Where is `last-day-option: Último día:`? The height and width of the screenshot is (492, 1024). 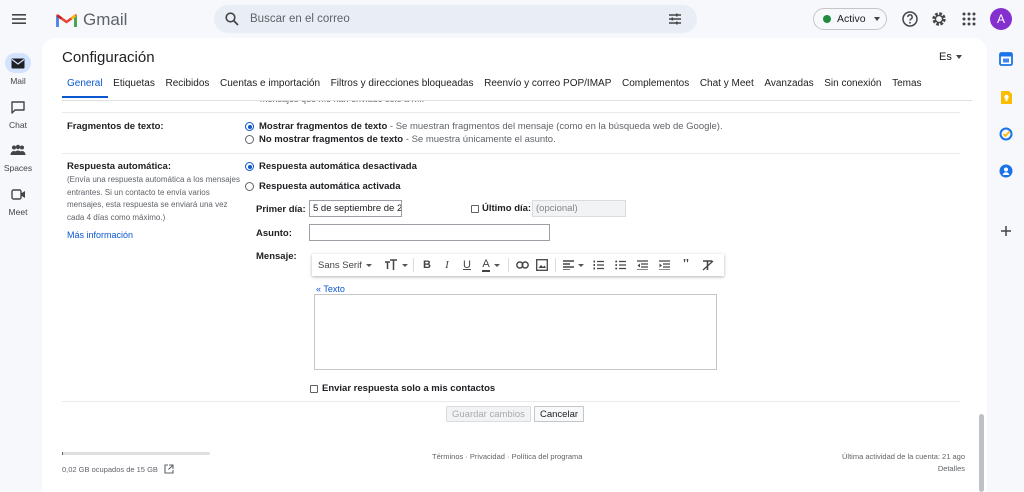 last-day-option: Último día: is located at coordinates (501, 208).